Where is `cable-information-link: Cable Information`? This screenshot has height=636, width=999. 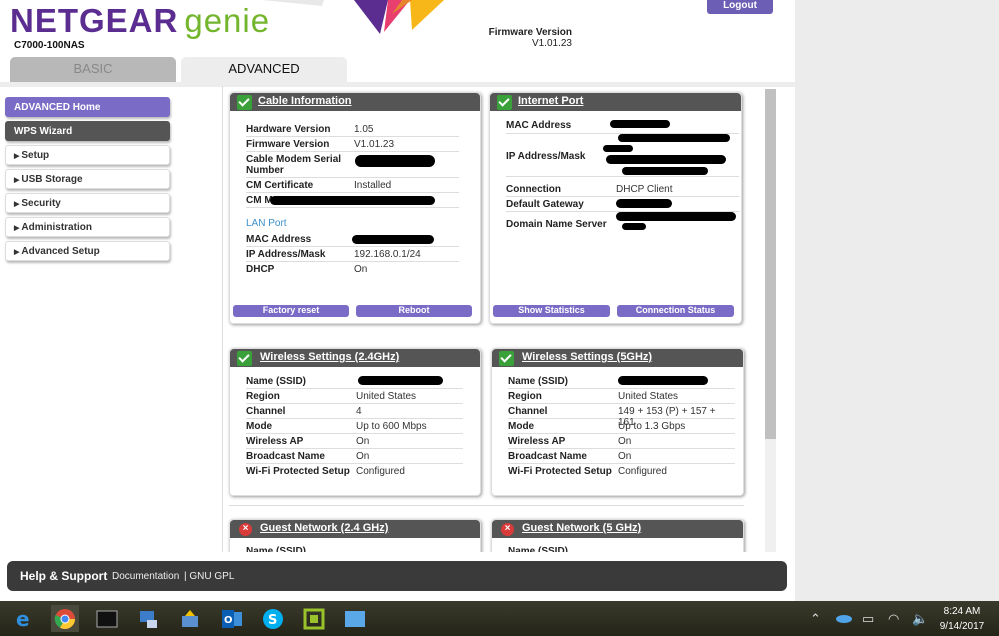 cable-information-link: Cable Information is located at coordinates (305, 101).